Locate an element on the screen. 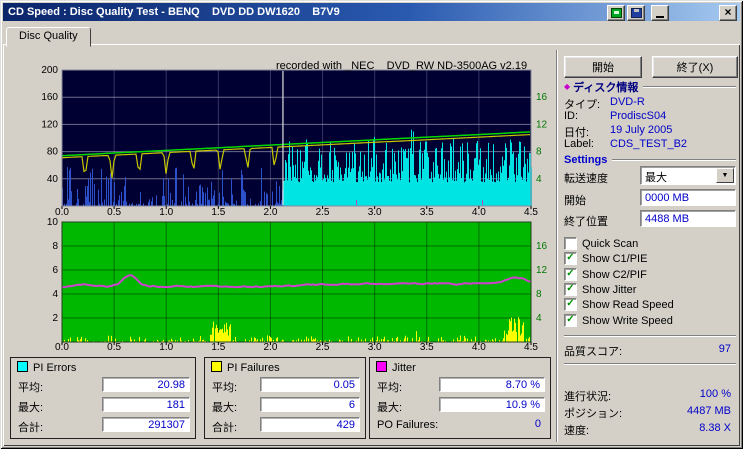  pi-failures-legend: PI Failures 平均: 0.05 最大: 6 合計: 429 is located at coordinates (285, 398).